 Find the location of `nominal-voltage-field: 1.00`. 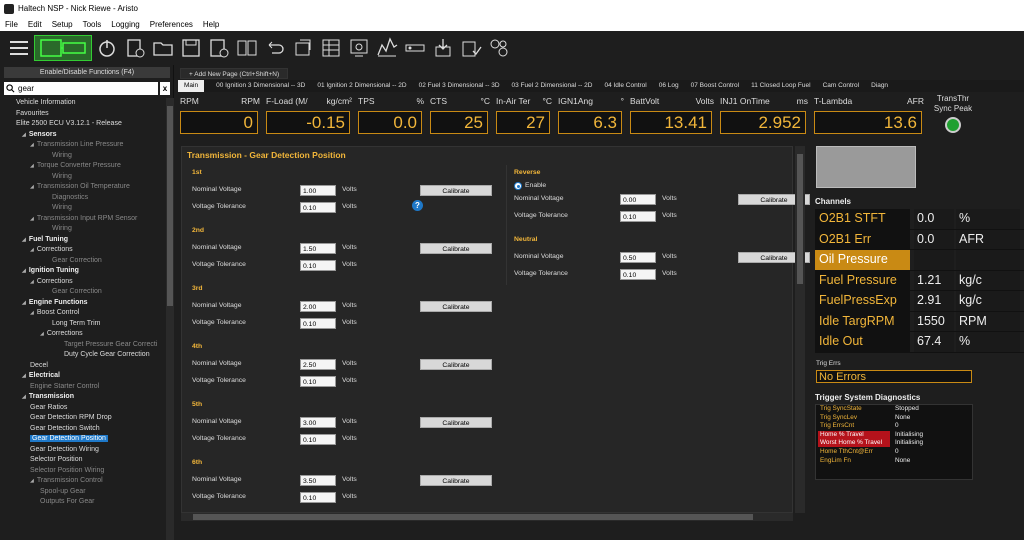

nominal-voltage-field: 1.00 is located at coordinates (318, 190).